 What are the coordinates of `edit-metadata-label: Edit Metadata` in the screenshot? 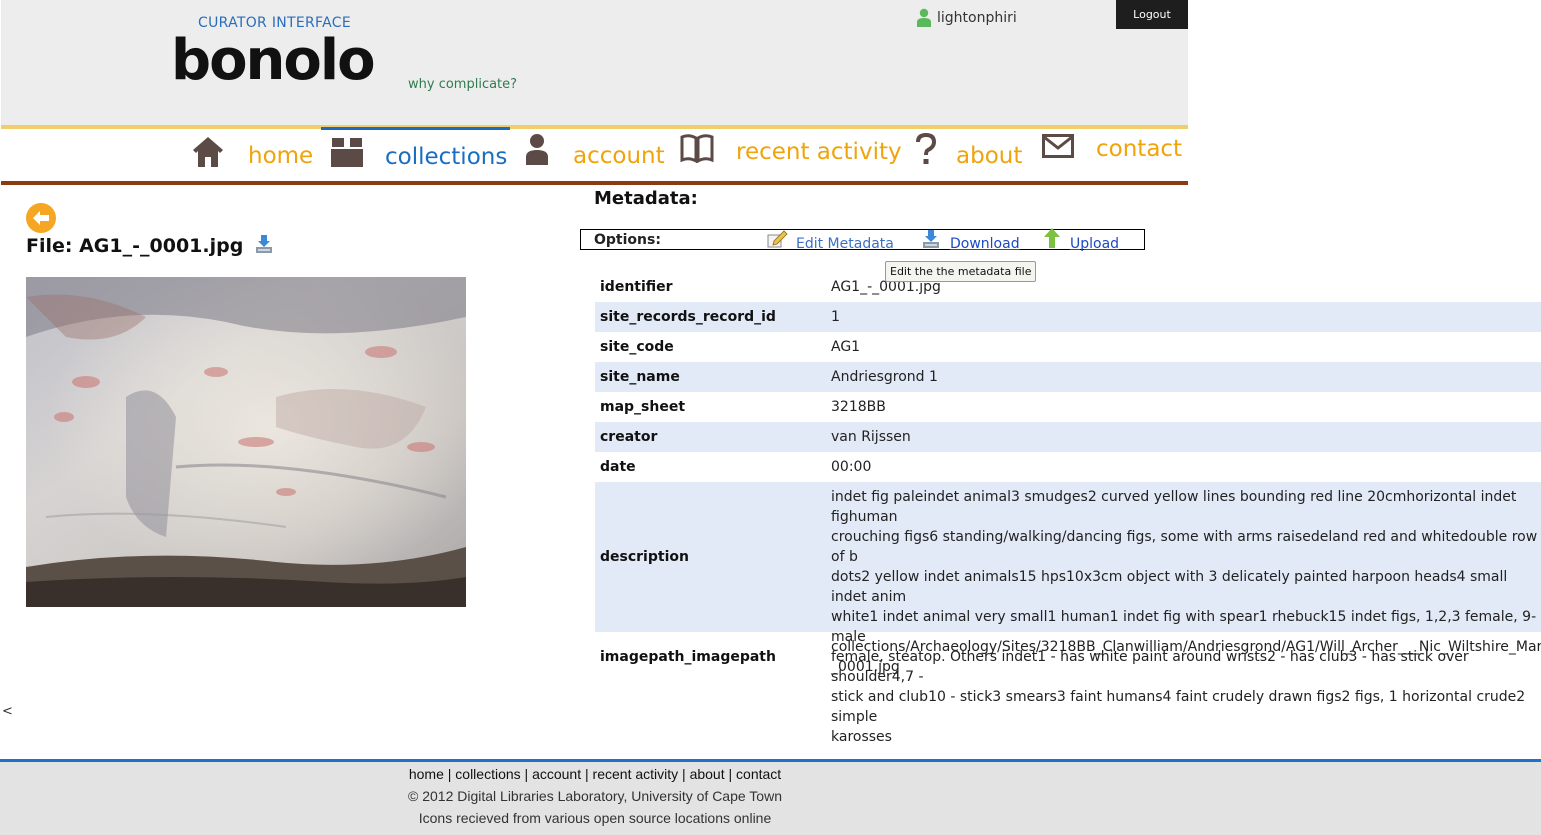 It's located at (845, 244).